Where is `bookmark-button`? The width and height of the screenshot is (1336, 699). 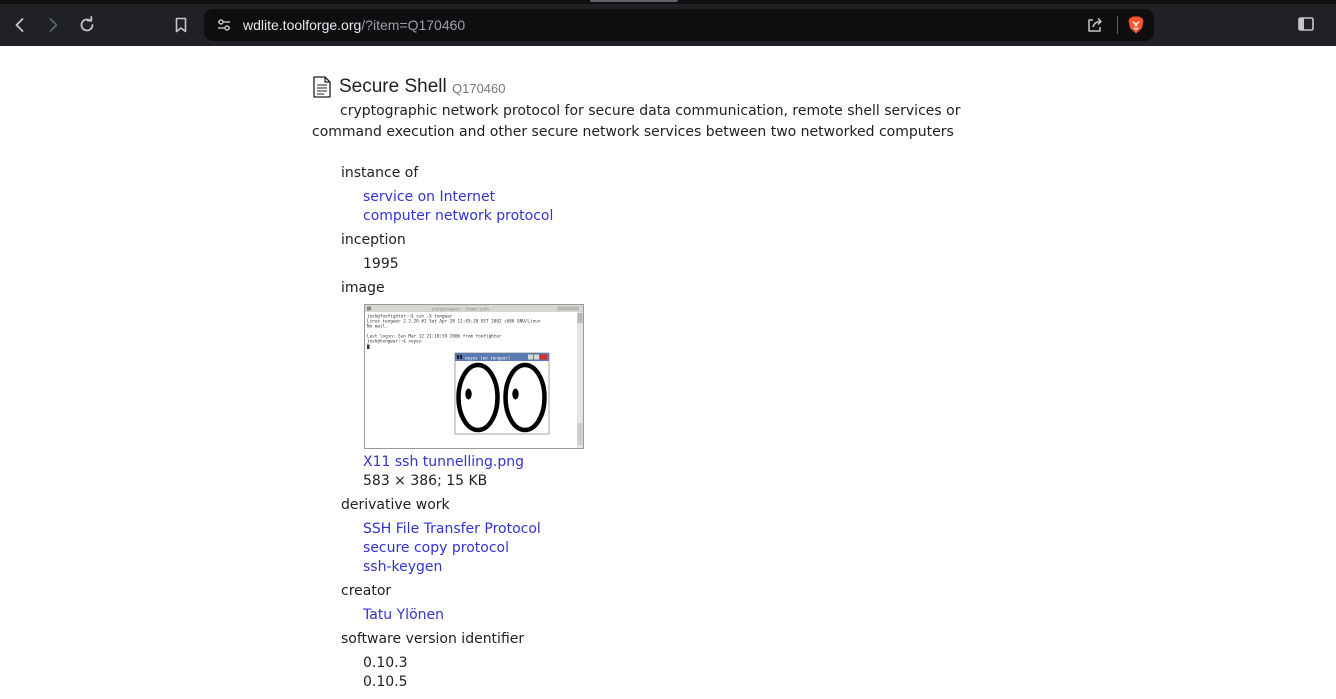 bookmark-button is located at coordinates (181, 25).